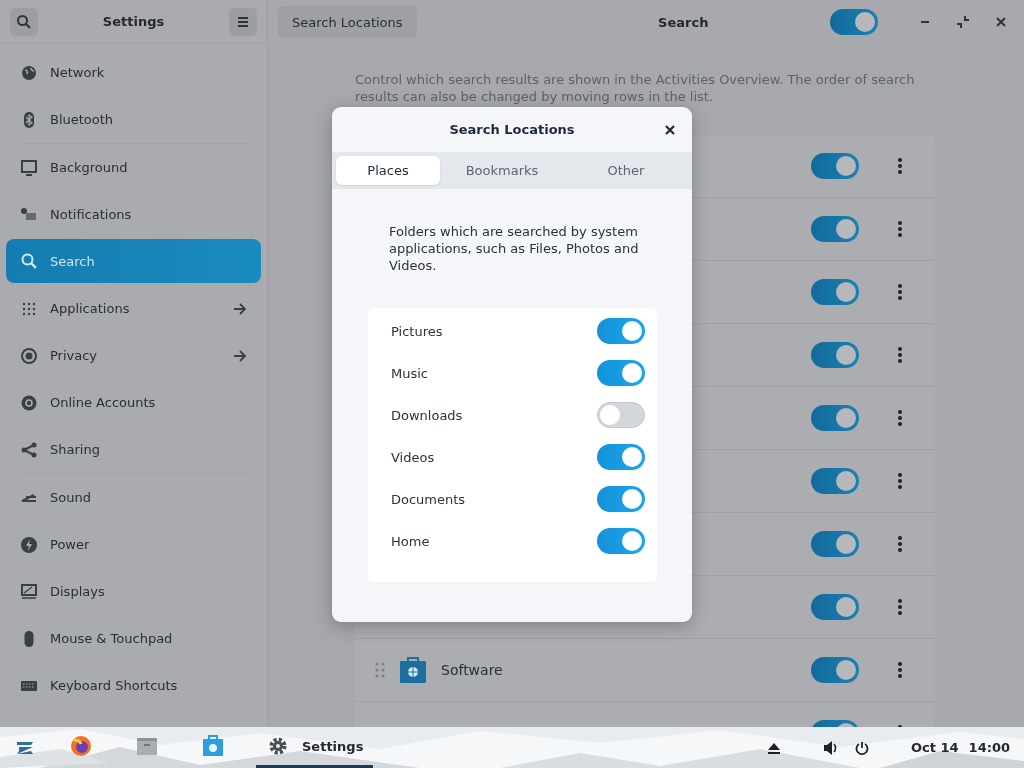 Image resolution: width=1024 pixels, height=768 pixels. I want to click on sidebar-item: Keyboard Shortcuts, so click(133, 685).